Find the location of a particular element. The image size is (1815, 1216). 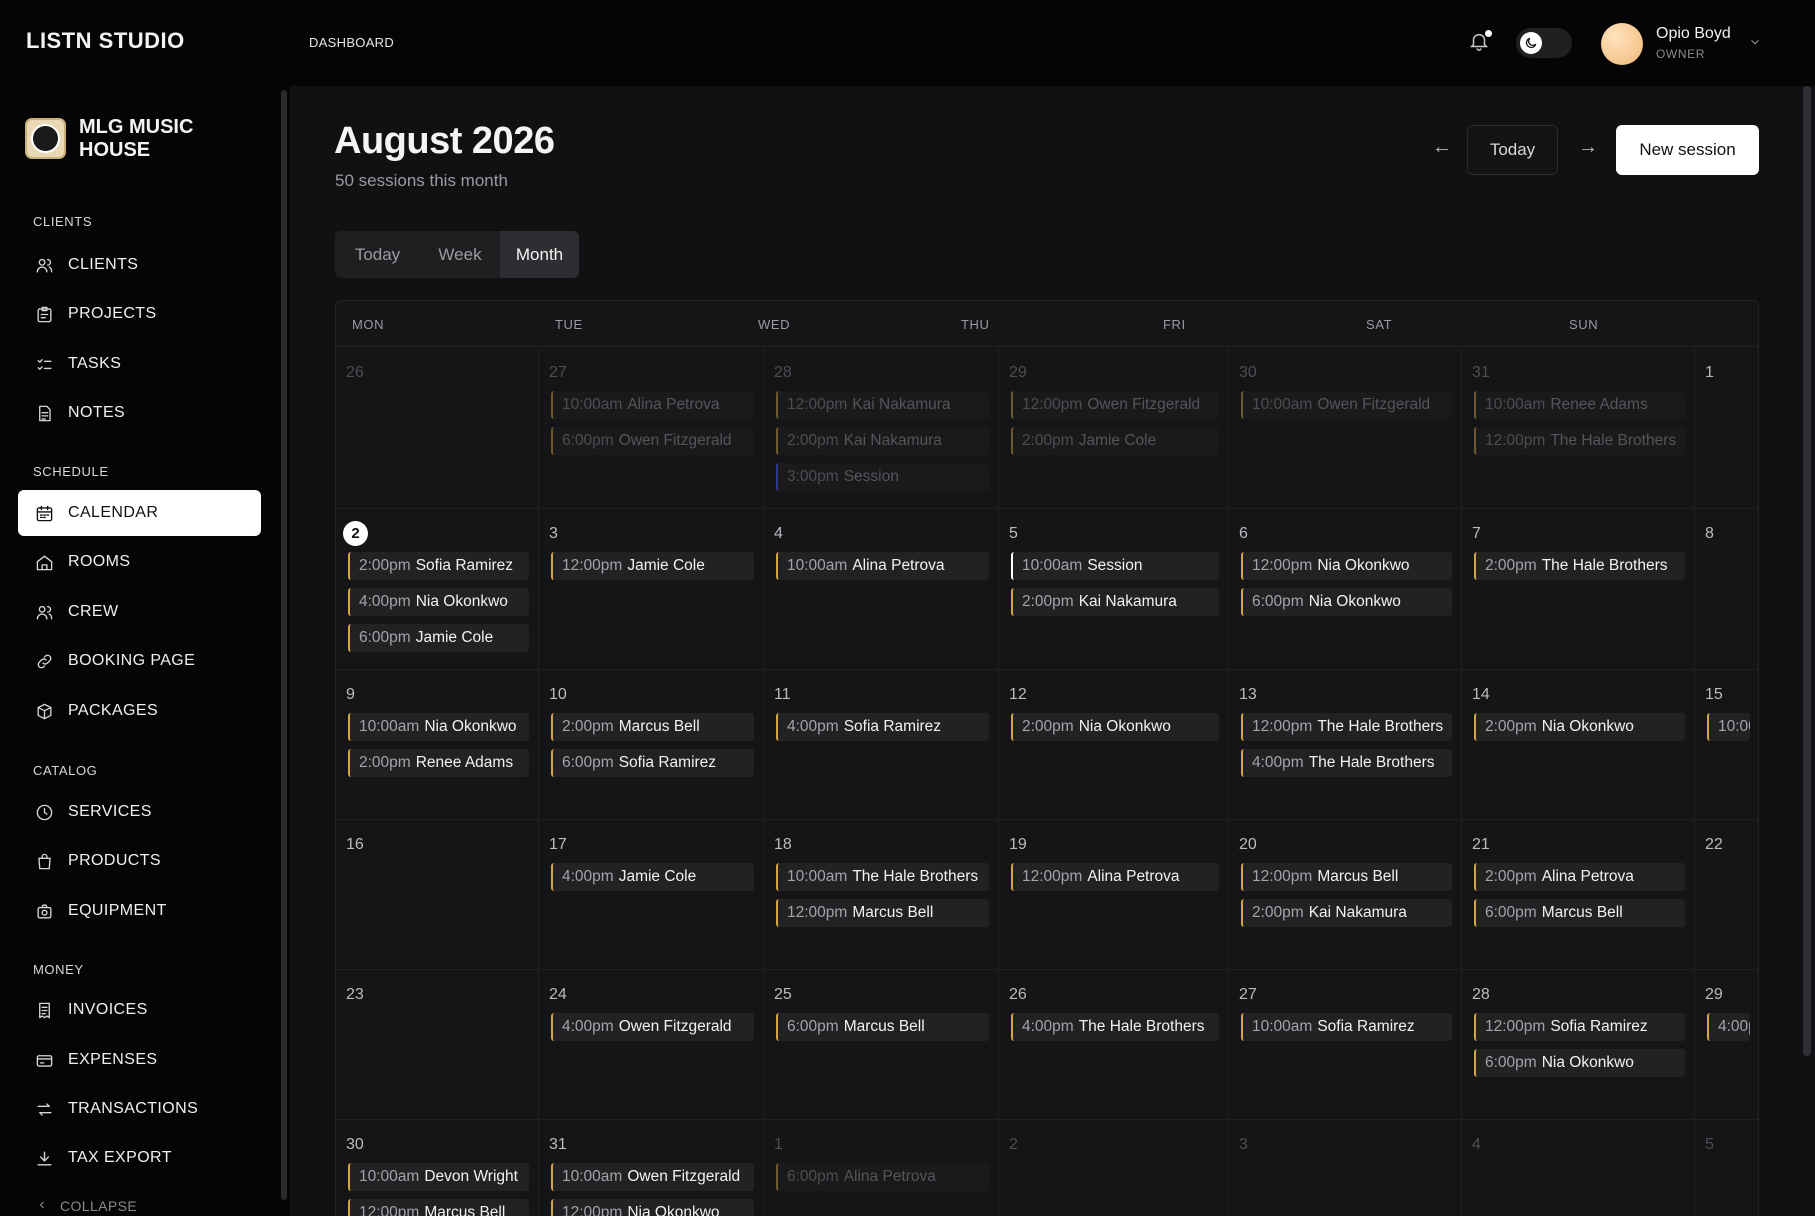

calendar-day-cell: 2 is located at coordinates (1114, 1168).